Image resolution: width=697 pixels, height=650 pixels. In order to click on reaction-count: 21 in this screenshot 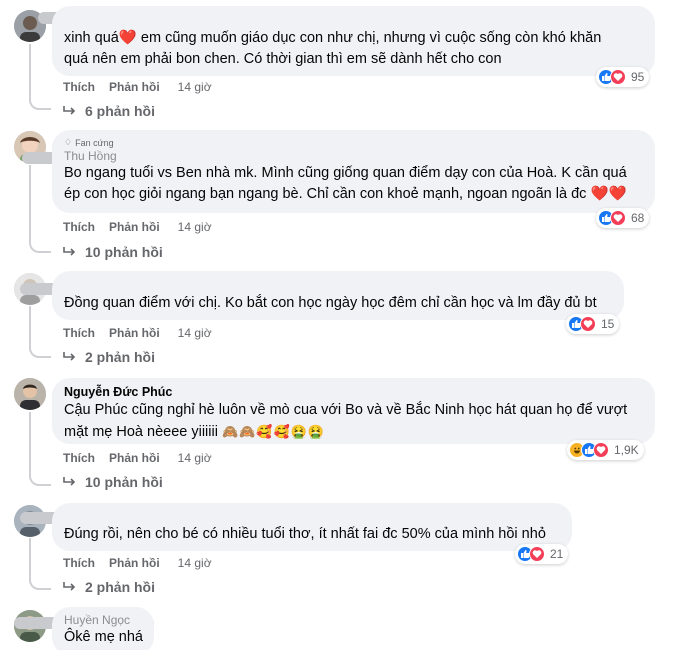, I will do `click(557, 554)`.